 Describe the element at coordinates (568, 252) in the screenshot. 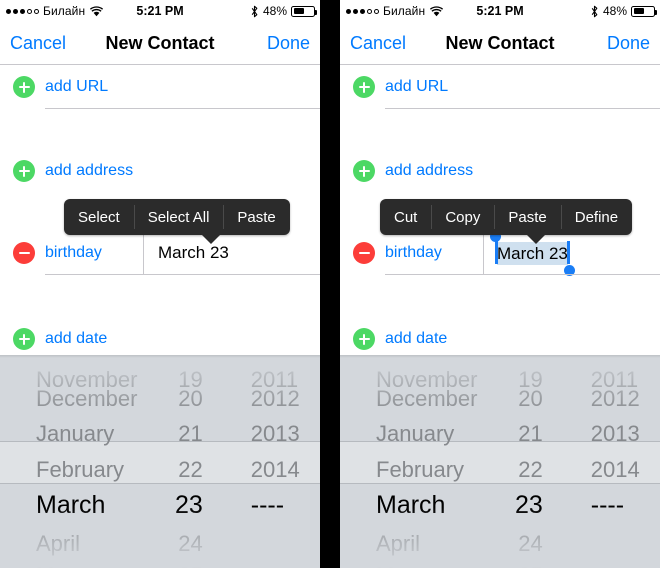

I see `selection-caret-end` at that location.